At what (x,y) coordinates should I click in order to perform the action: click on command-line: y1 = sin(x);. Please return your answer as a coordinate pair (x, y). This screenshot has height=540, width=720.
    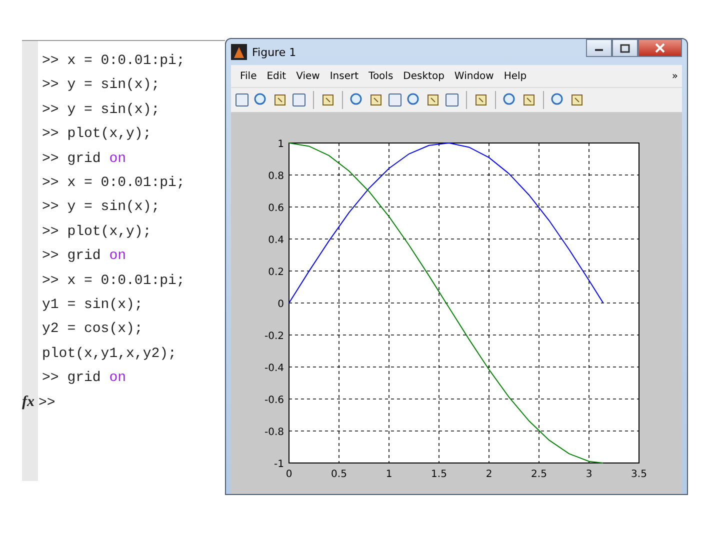
    Looking at the image, I should click on (93, 305).